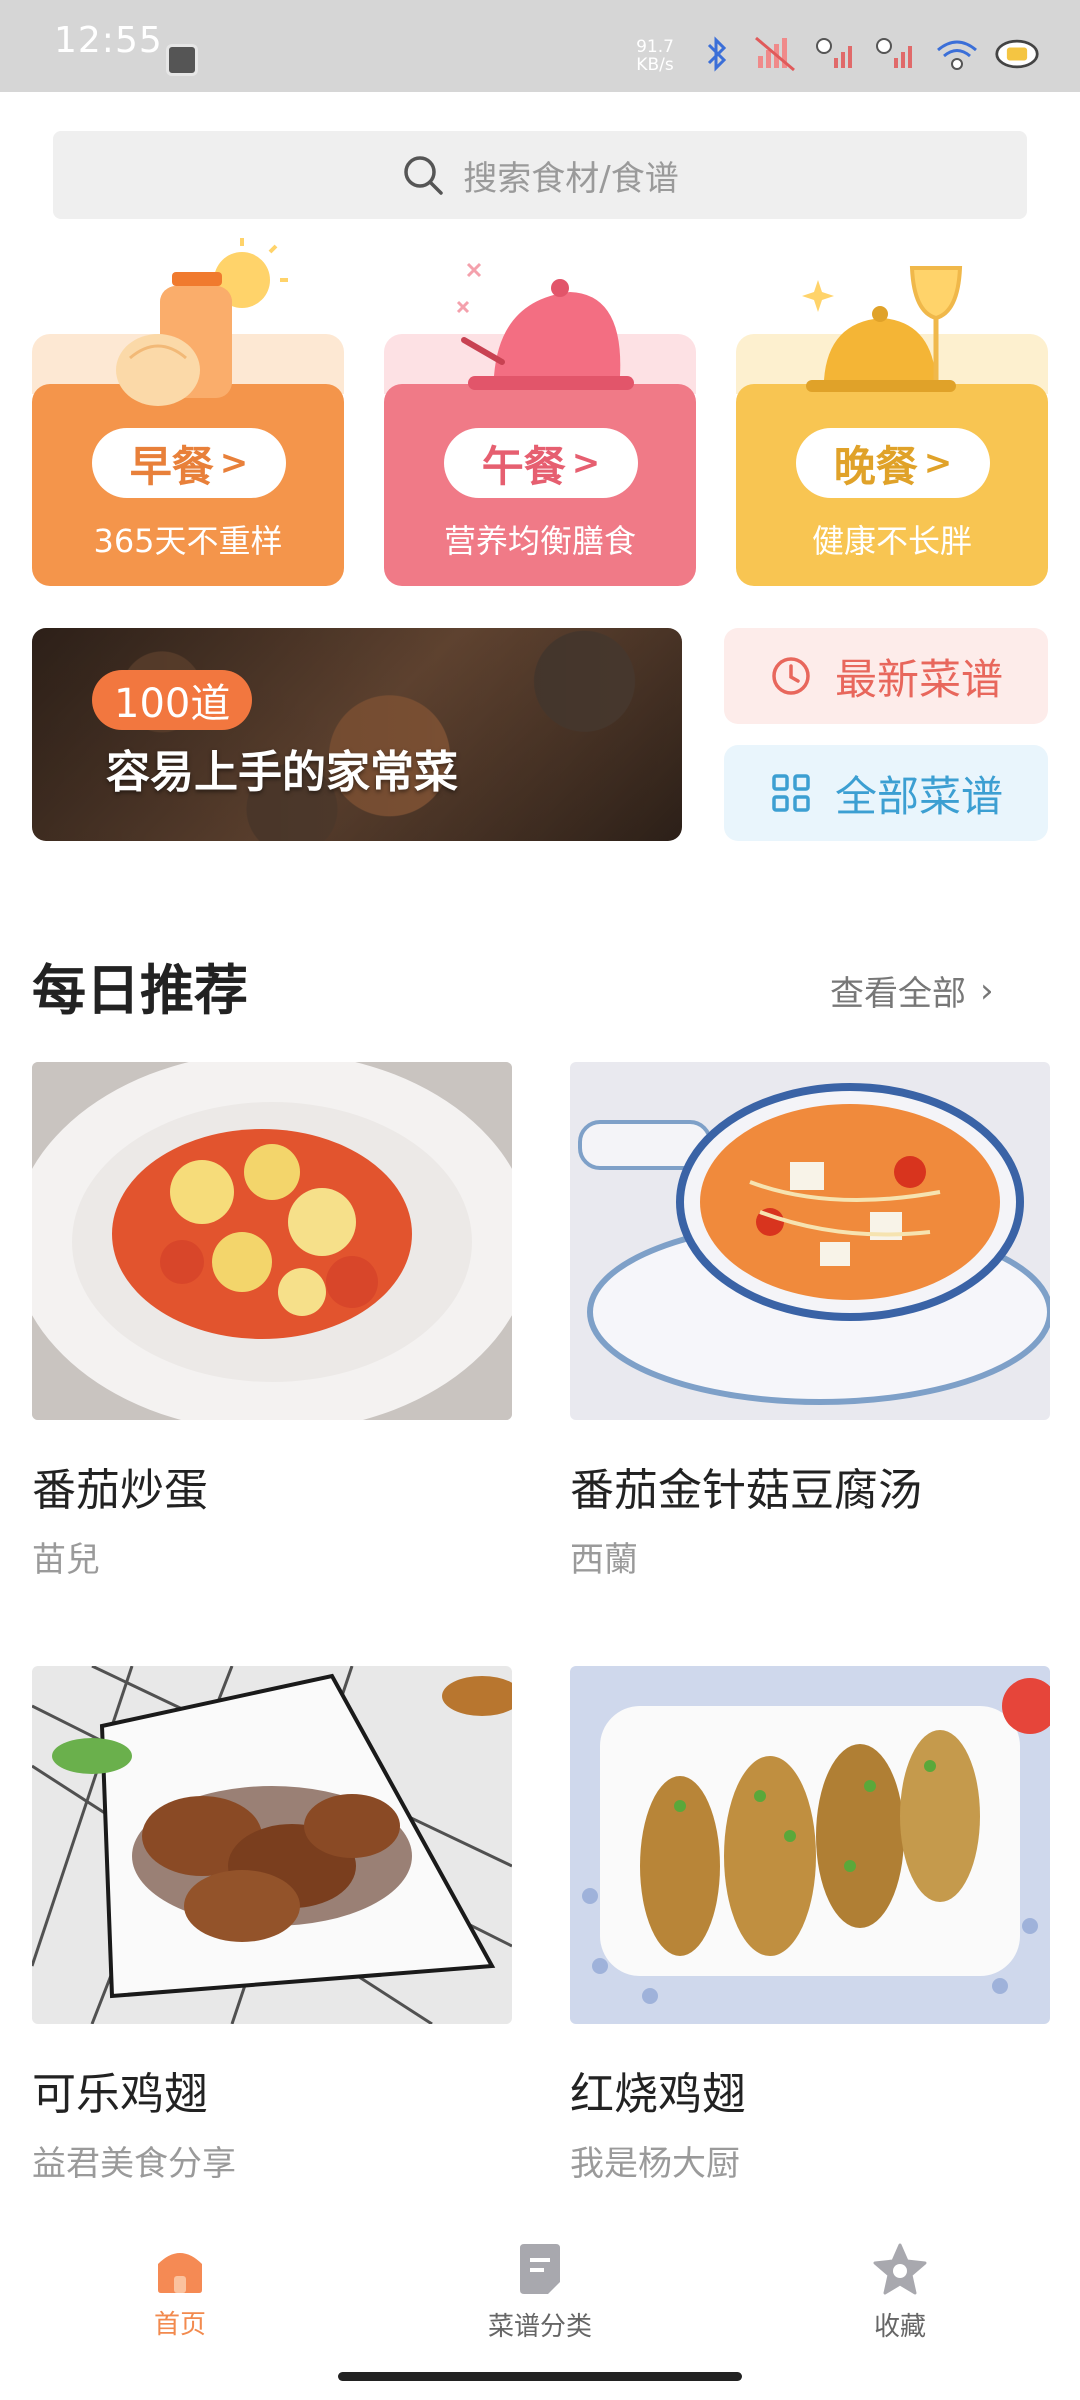  What do you see at coordinates (540, 2376) in the screenshot?
I see `home-indicator` at bounding box center [540, 2376].